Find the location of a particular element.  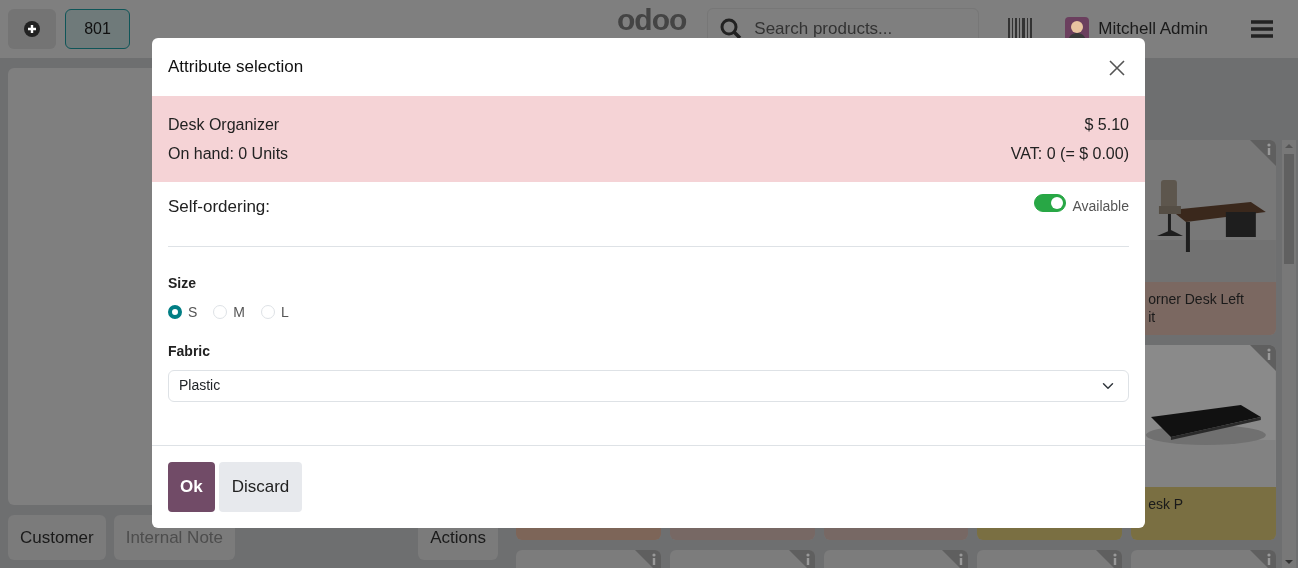

avatar-icon is located at coordinates (1077, 29).